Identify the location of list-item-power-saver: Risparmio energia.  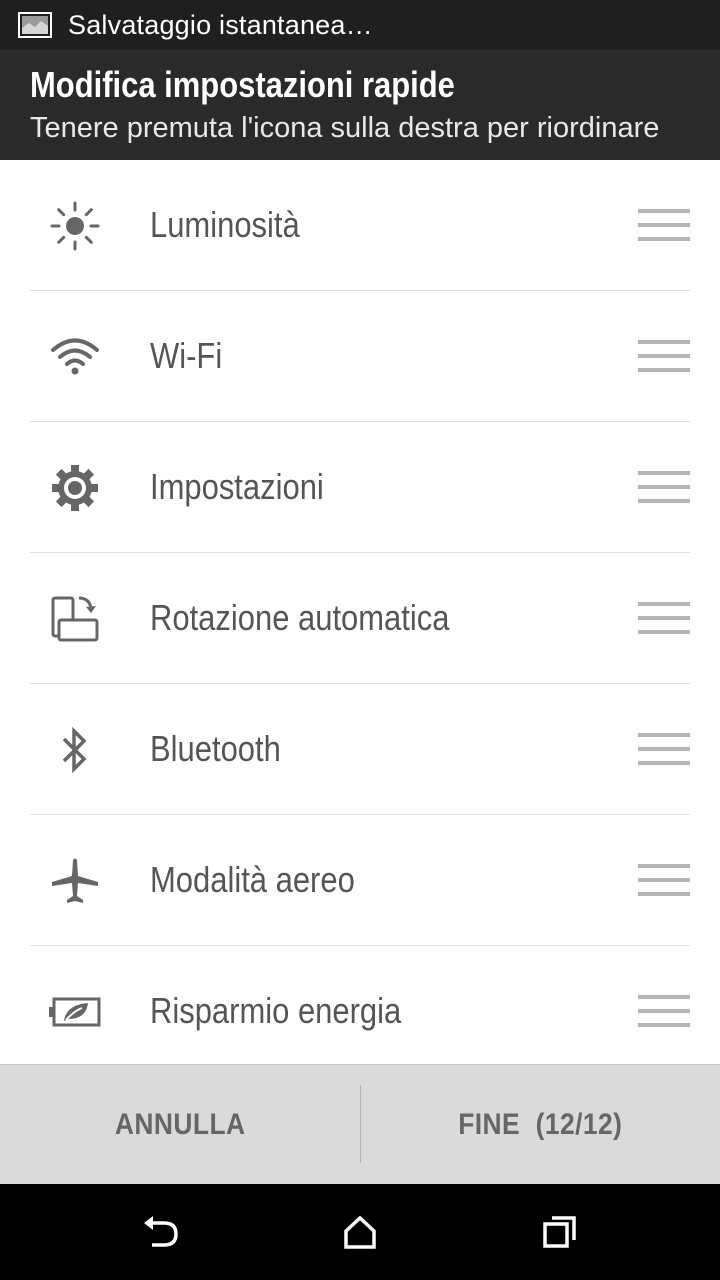
(360, 1005).